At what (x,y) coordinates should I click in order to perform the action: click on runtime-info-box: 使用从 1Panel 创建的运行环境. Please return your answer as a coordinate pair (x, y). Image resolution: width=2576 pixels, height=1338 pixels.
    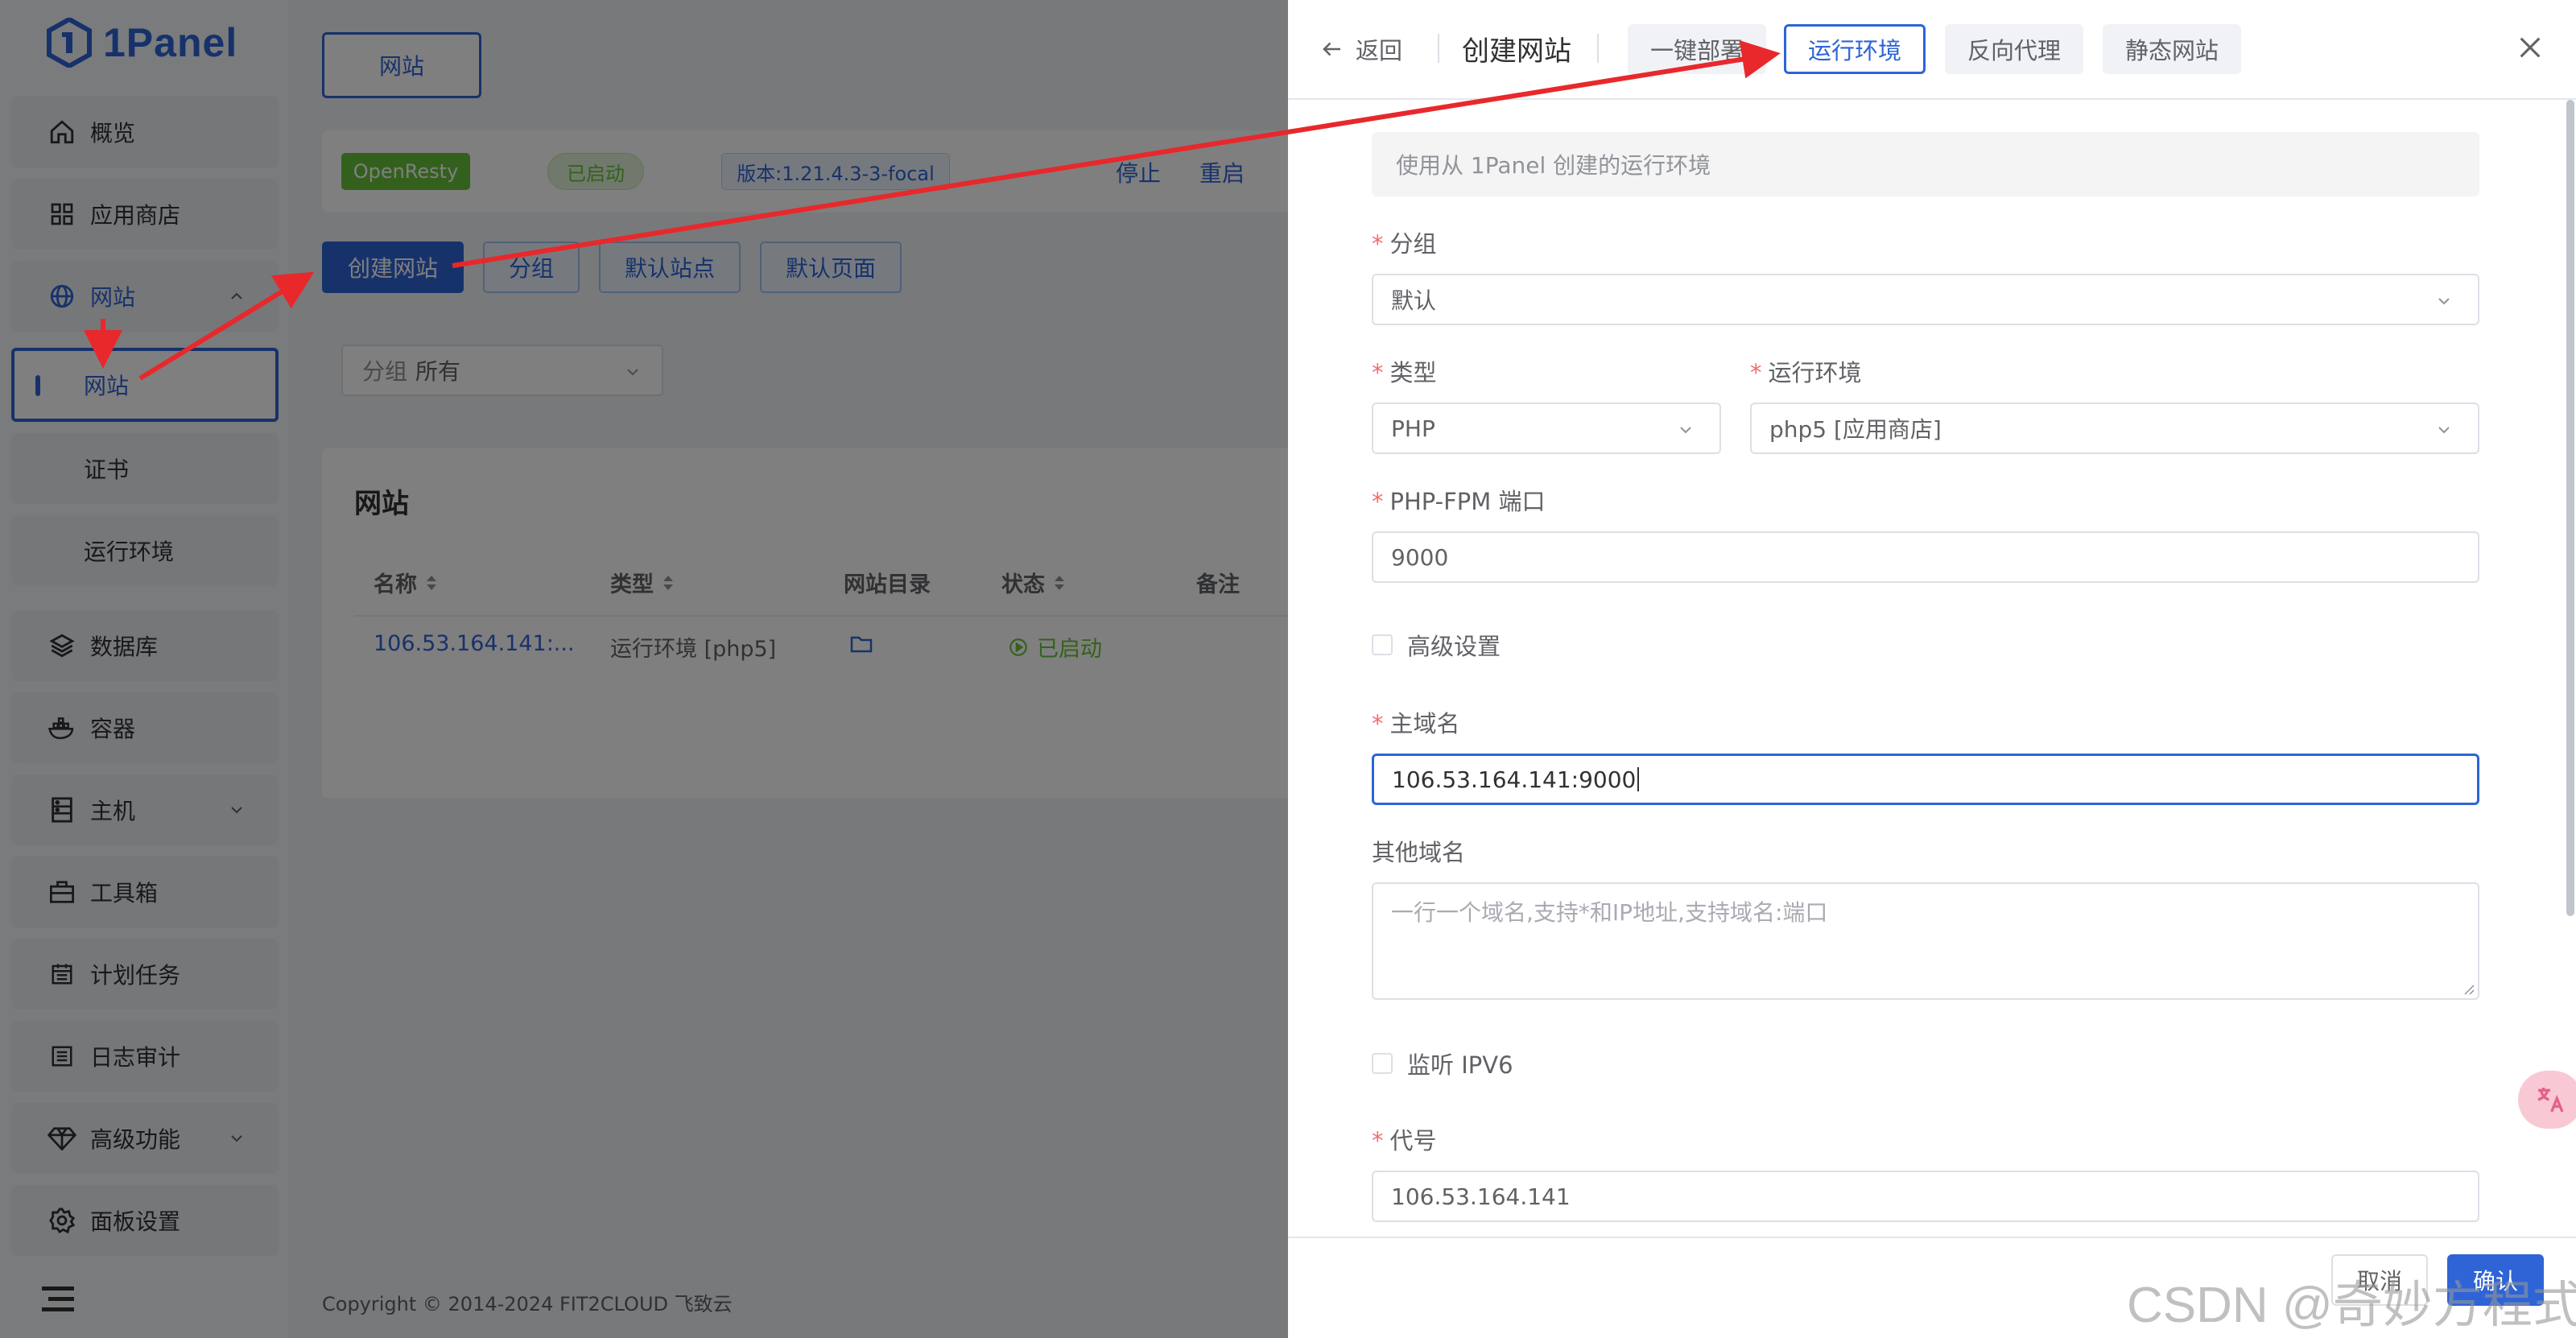
    Looking at the image, I should click on (1926, 164).